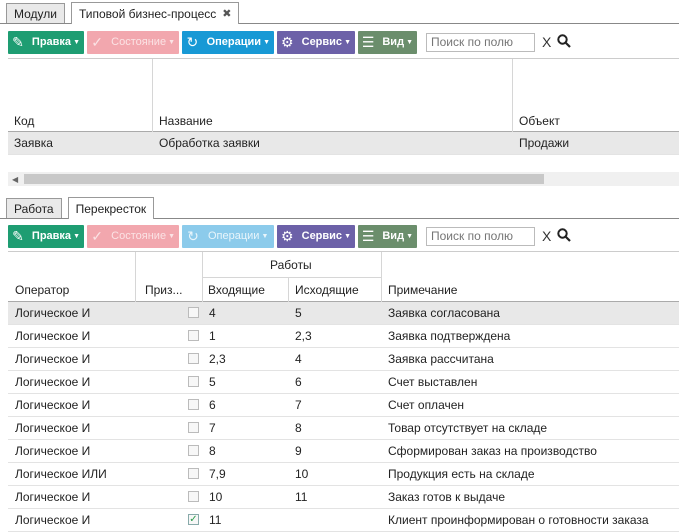 This screenshot has width=679, height=532. Describe the element at coordinates (61, 474) in the screenshot. I see `cell-operator: Логическое ИЛИ` at that location.